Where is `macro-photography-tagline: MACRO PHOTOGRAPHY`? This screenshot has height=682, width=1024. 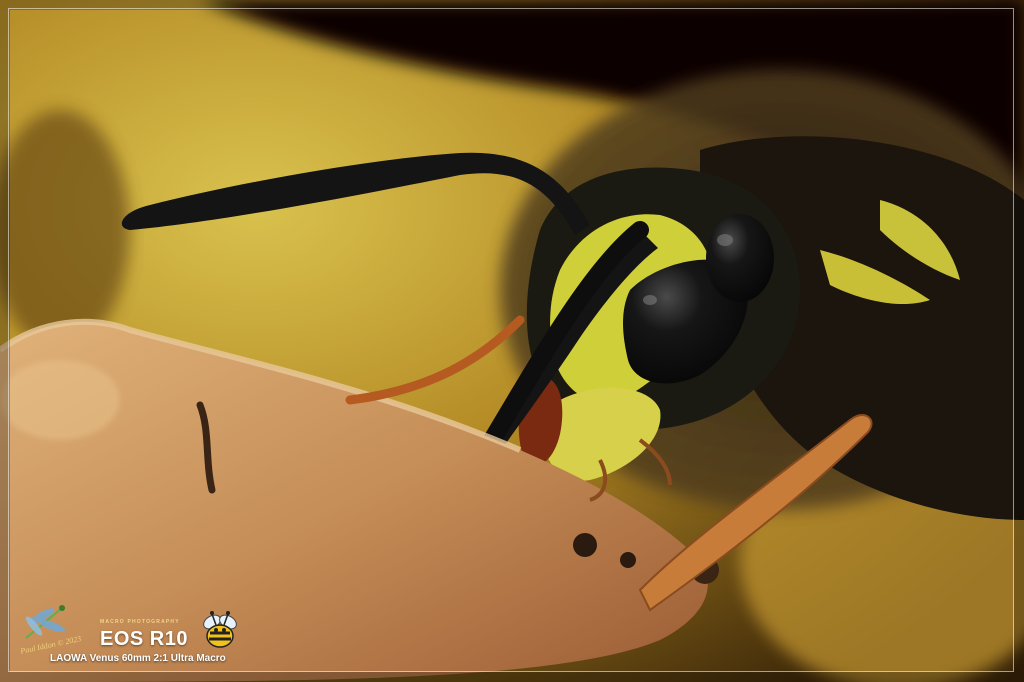 macro-photography-tagline: MACRO PHOTOGRAPHY is located at coordinates (140, 622).